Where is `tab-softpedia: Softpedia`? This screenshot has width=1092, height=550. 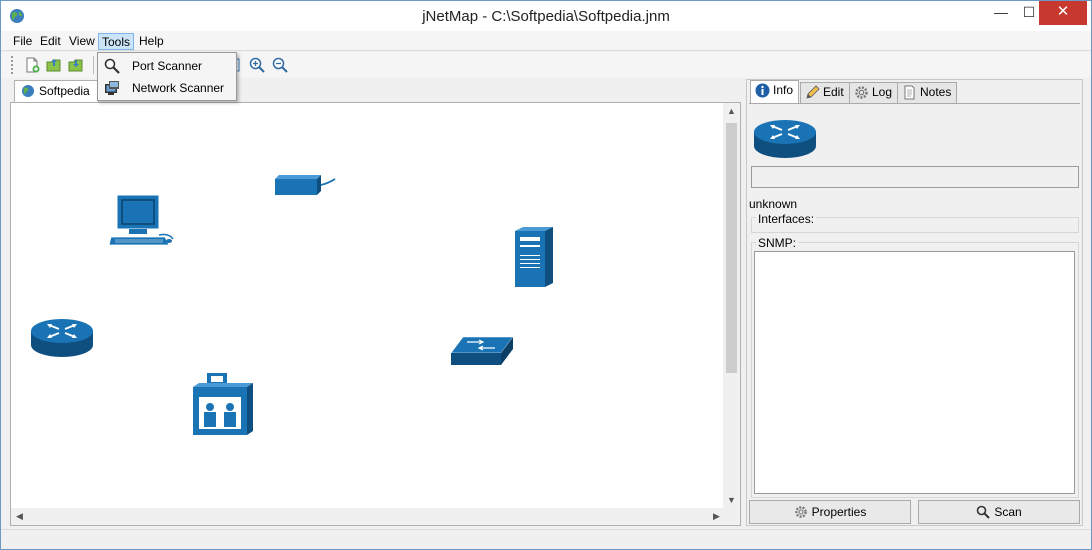
tab-softpedia: Softpedia is located at coordinates (56, 91).